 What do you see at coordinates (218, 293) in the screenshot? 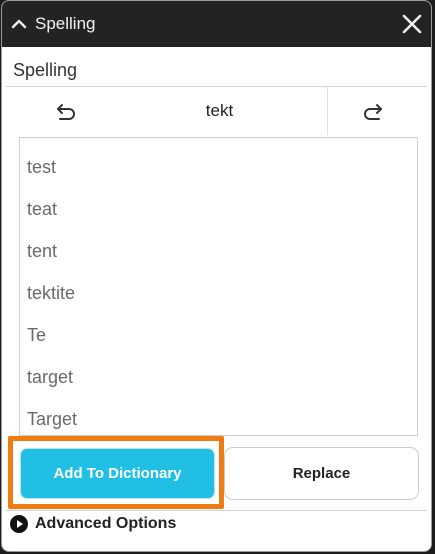
I see `list-item: tektite` at bounding box center [218, 293].